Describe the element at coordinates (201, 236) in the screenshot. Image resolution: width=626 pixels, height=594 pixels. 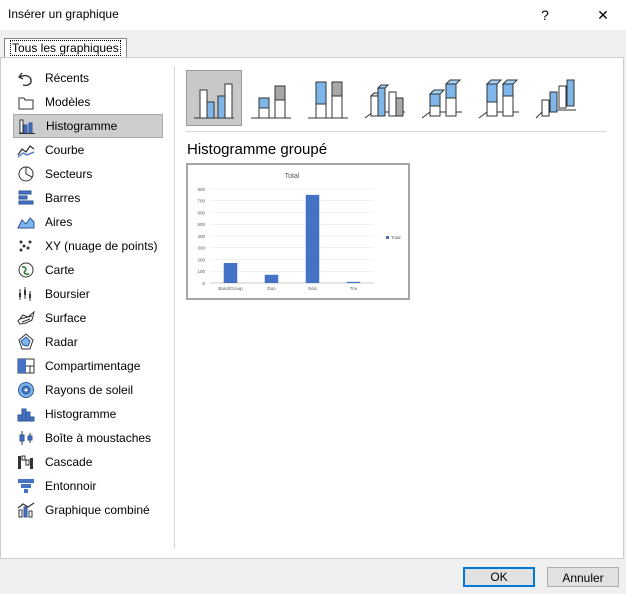
I see `y-tick-label: 400` at that location.